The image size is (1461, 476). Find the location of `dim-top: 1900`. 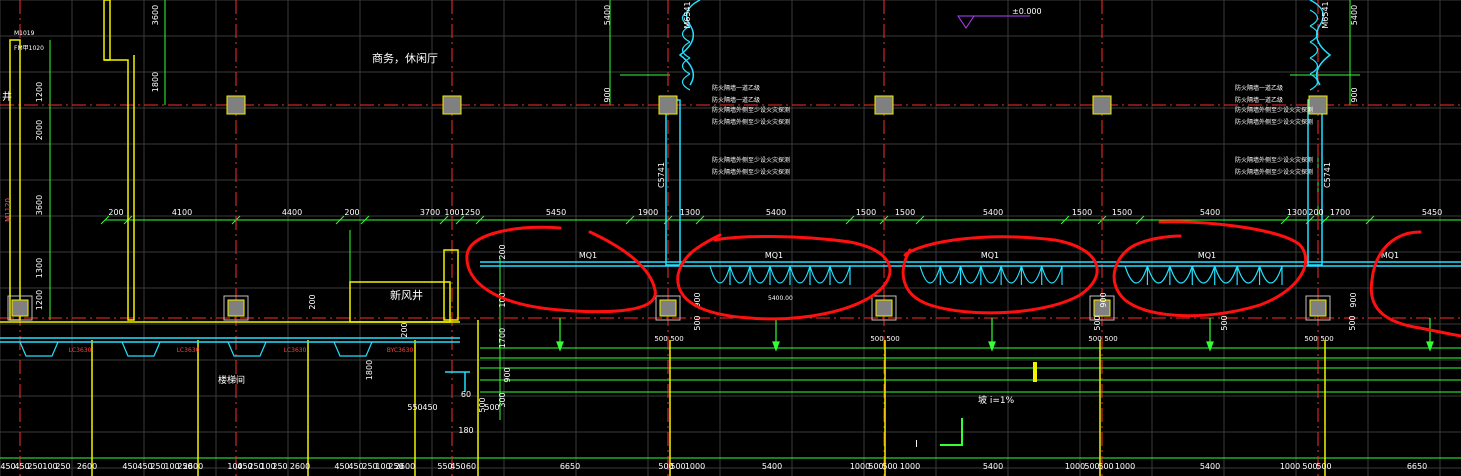

dim-top: 1900 is located at coordinates (648, 212).